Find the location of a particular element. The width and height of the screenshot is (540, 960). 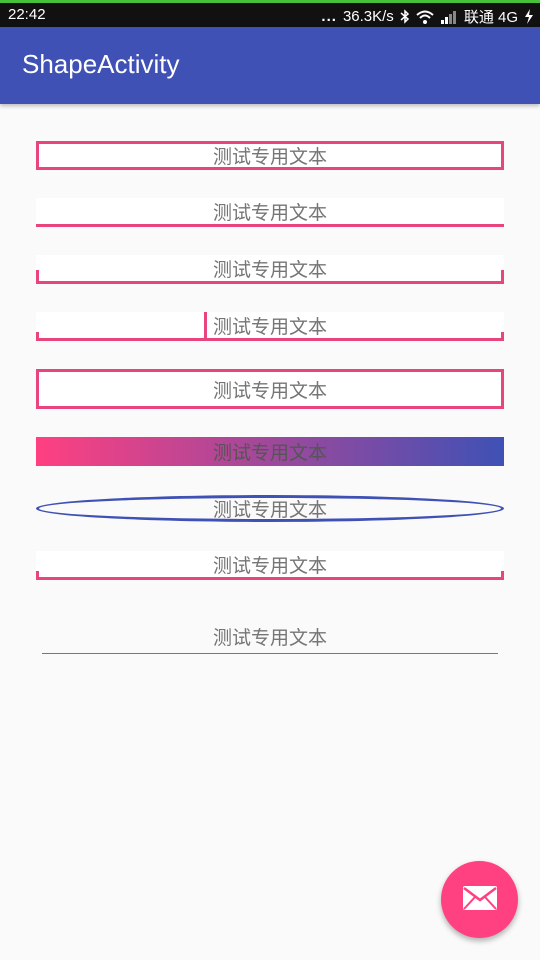

shape-full-border: 测试专用文本 is located at coordinates (270, 155).